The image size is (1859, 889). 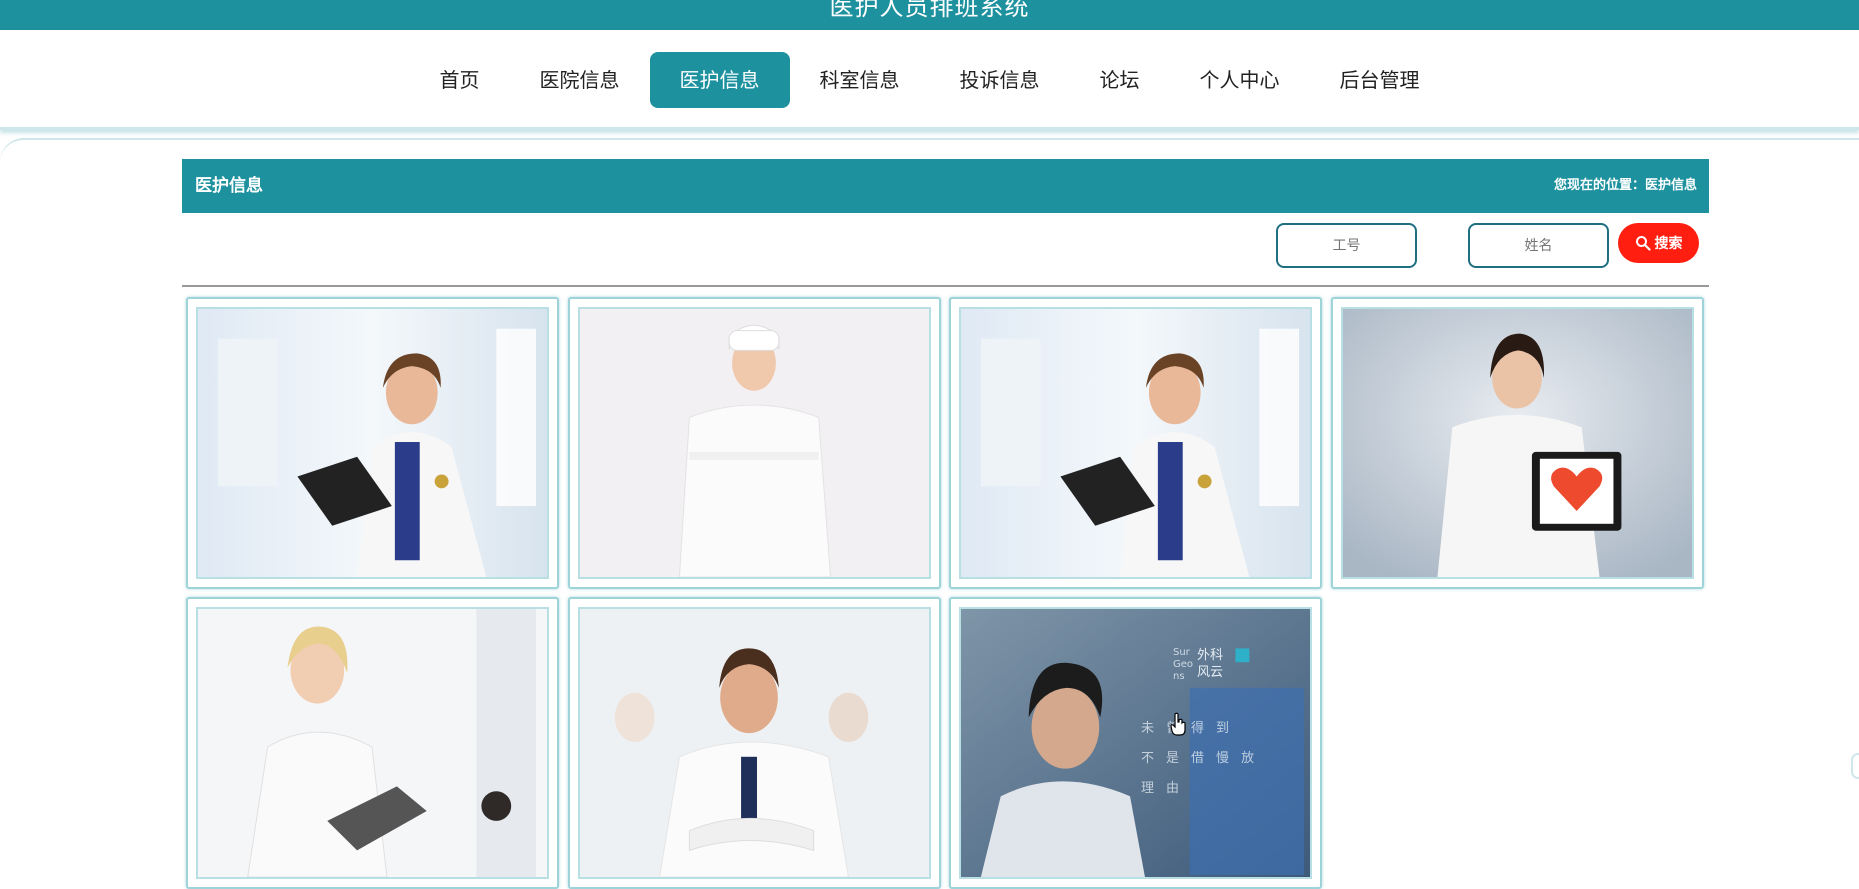 What do you see at coordinates (945, 186) in the screenshot?
I see `section-header: 医护信息 您现在的位置：医护信息` at bounding box center [945, 186].